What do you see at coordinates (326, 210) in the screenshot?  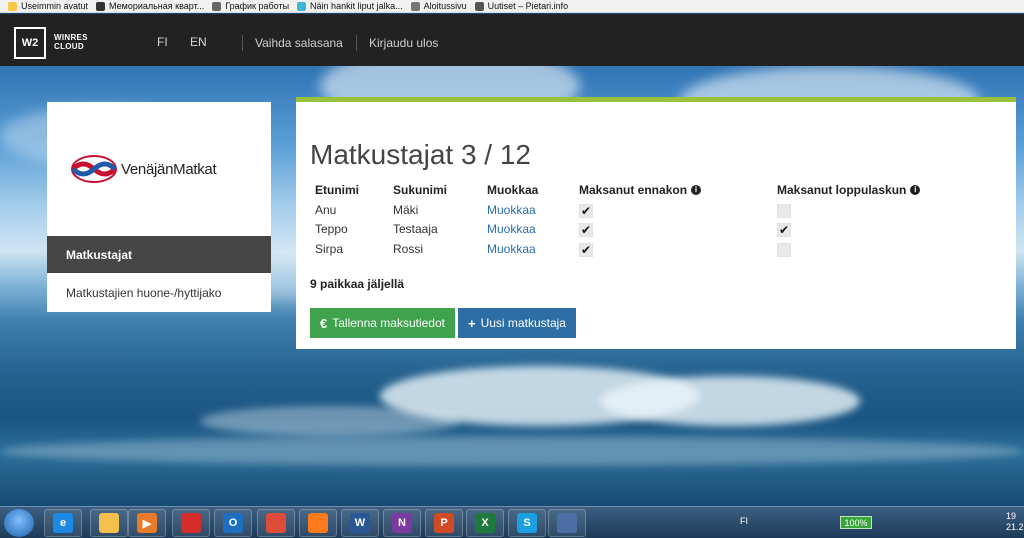 I see `cell-first-name: Anu` at bounding box center [326, 210].